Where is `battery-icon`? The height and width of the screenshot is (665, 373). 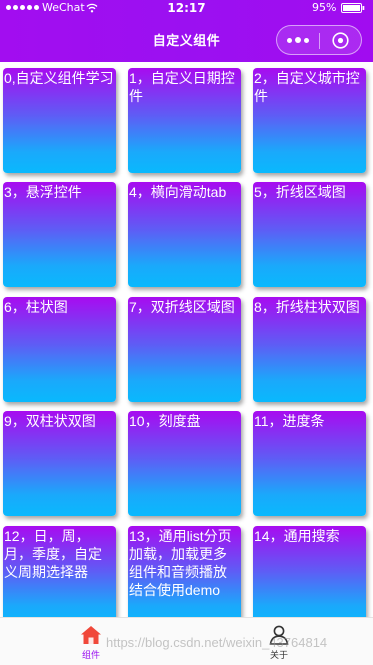 battery-icon is located at coordinates (353, 8).